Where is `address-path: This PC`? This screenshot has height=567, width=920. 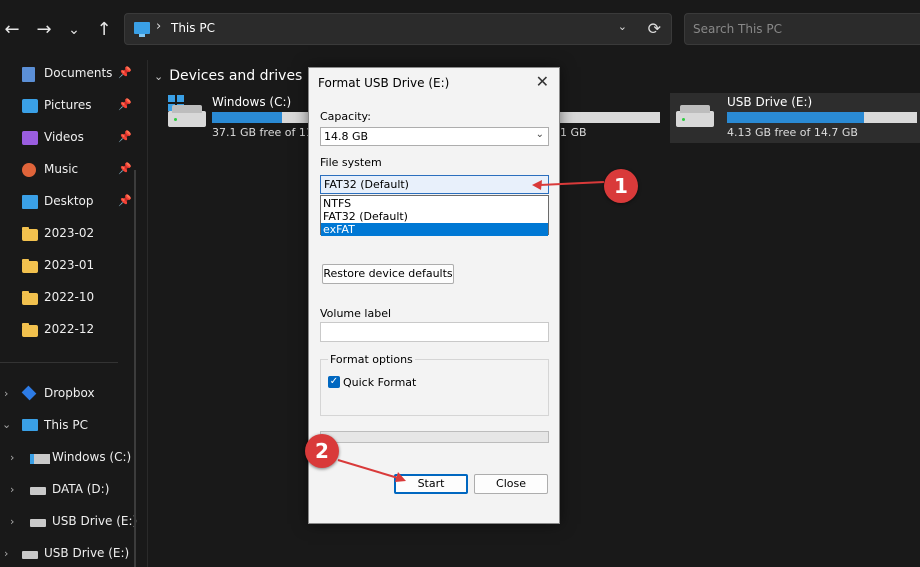
address-path: This PC is located at coordinates (193, 28).